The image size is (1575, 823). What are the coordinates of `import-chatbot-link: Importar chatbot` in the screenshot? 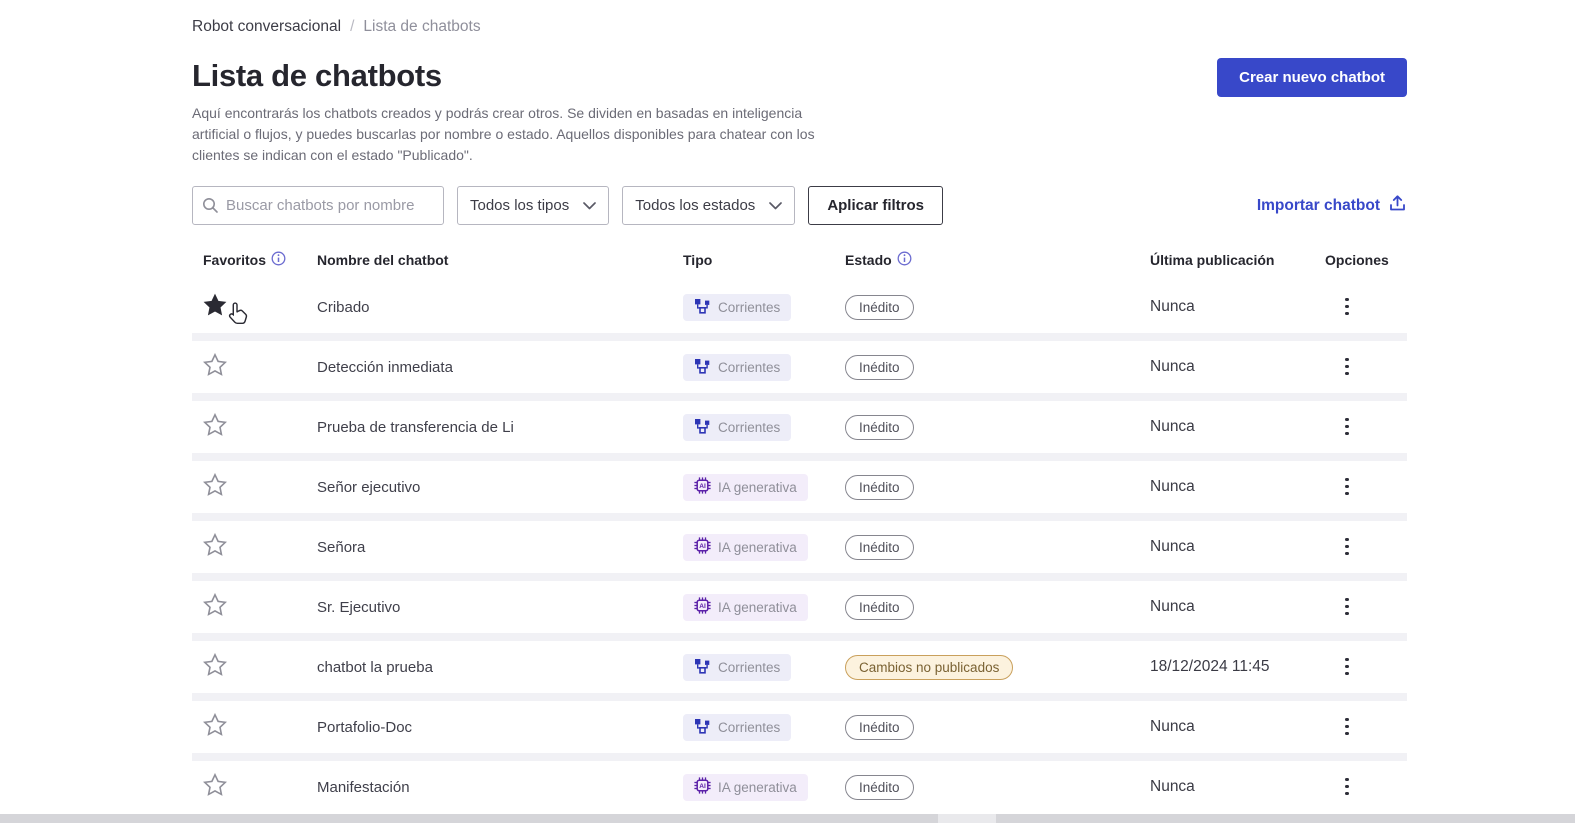 It's located at (1332, 205).